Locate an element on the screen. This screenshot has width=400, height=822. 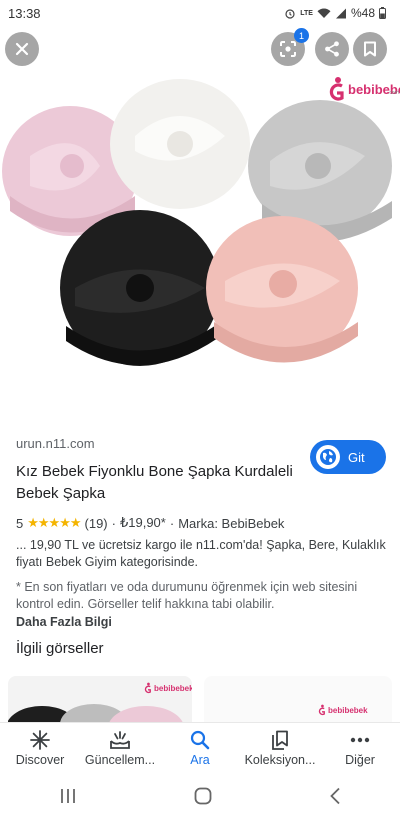
battery-level: %48 is located at coordinates (362, 13).